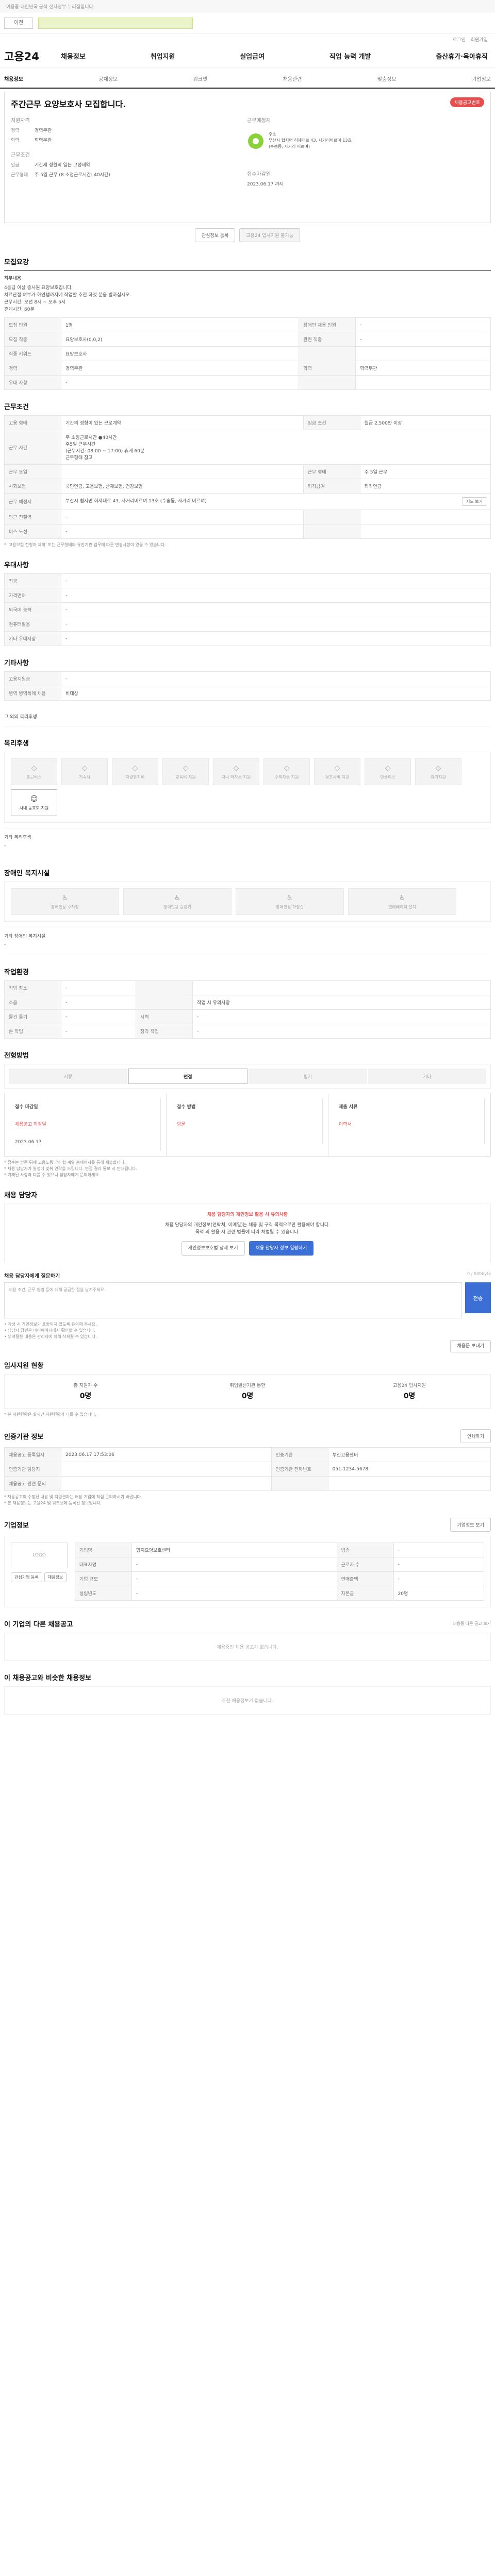 This screenshot has width=495, height=2576. What do you see at coordinates (105, 452) in the screenshot?
I see `hours-detail: (근무시간: 08:00 ~ 17:00) 휴게 60분` at bounding box center [105, 452].